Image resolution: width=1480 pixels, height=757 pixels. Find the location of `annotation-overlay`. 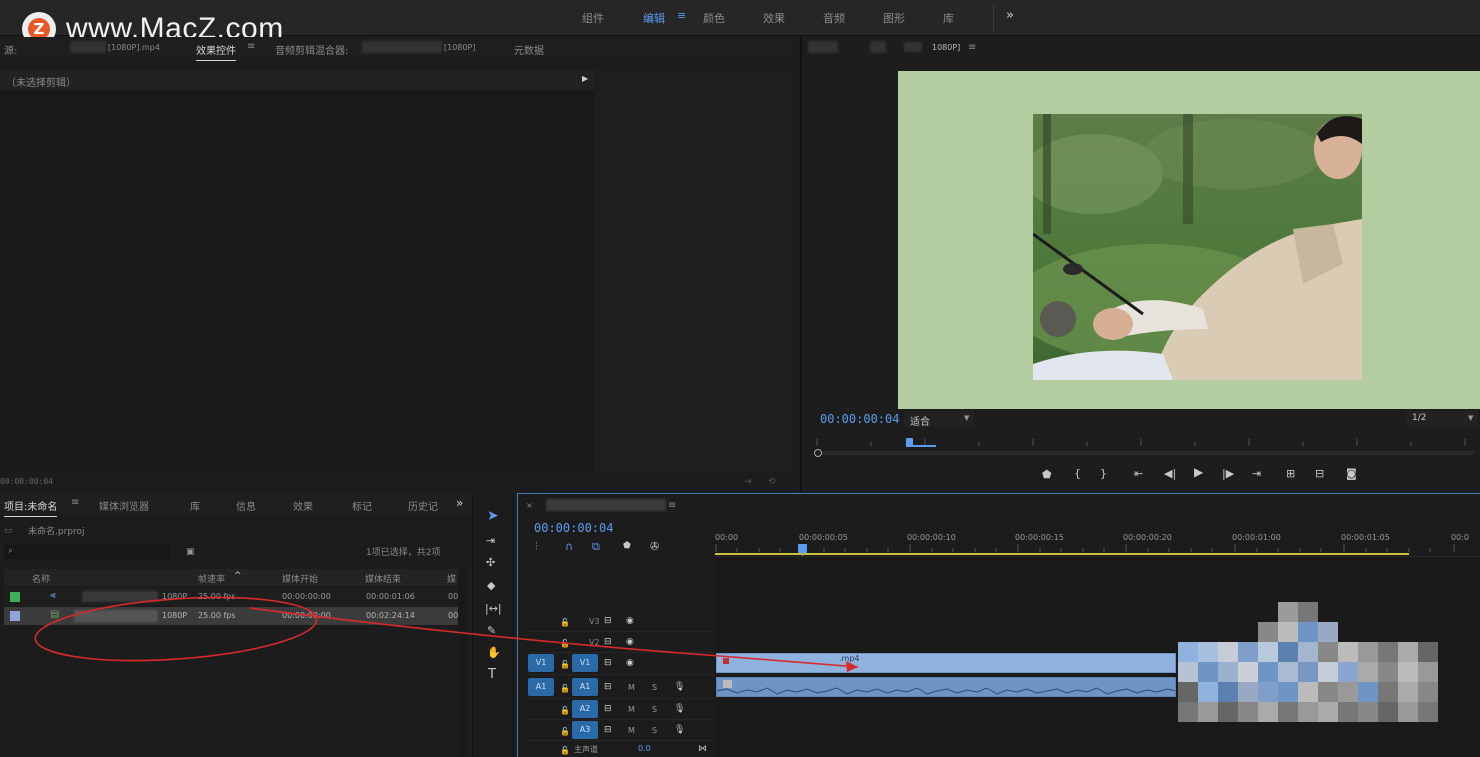

annotation-overlay is located at coordinates (446, 634).